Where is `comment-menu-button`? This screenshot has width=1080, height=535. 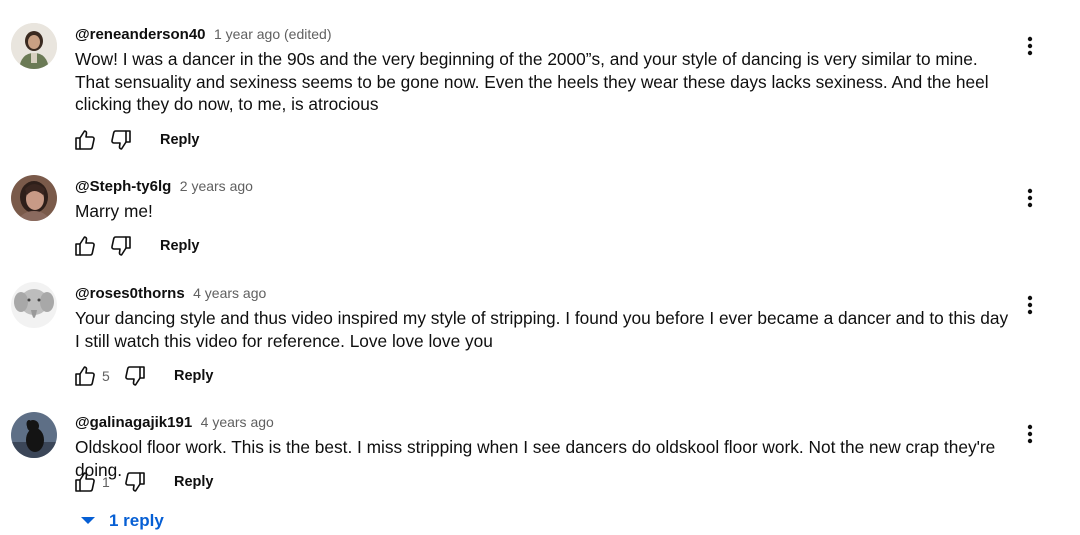
comment-menu-button is located at coordinates (1030, 434).